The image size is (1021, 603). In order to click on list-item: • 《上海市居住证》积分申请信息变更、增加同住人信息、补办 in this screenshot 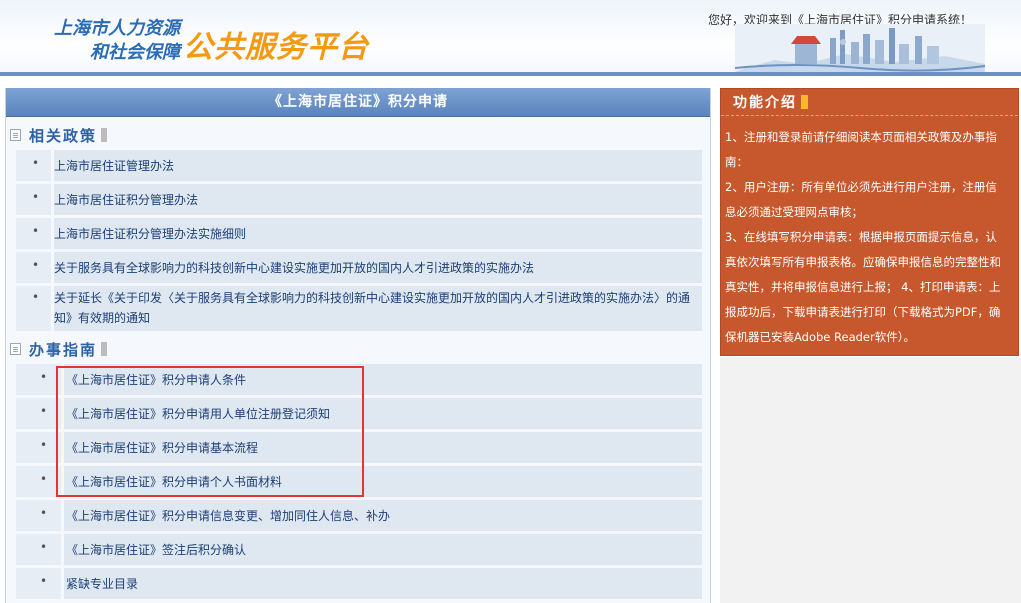, I will do `click(359, 516)`.